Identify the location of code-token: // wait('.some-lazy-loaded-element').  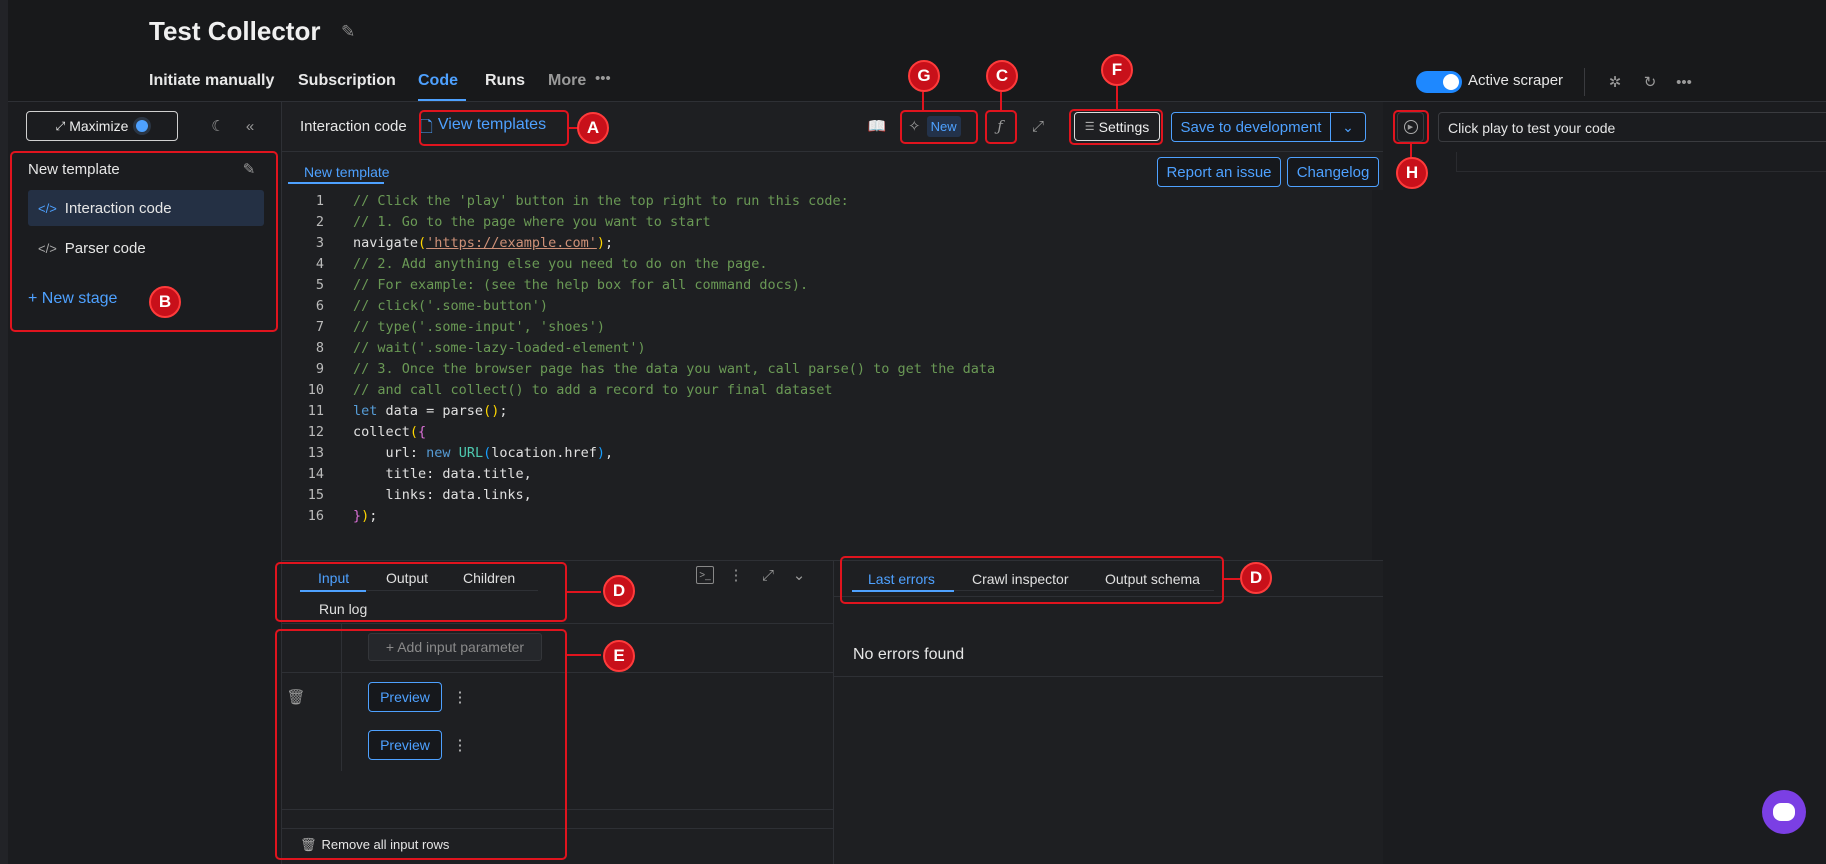
(499, 348).